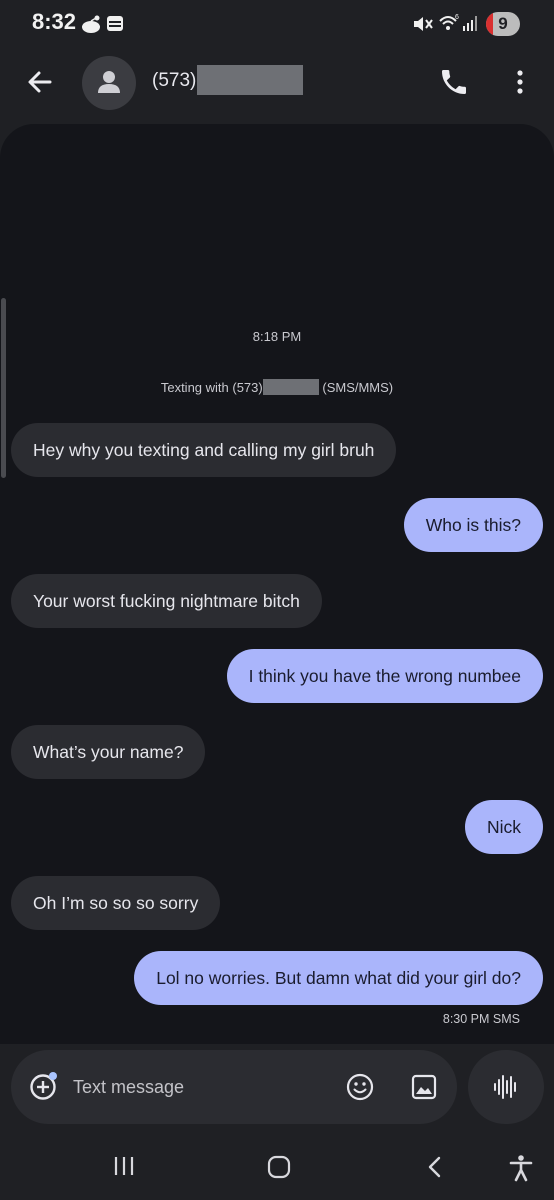 The height and width of the screenshot is (1200, 554). I want to click on accessibility-icon, so click(521, 1168).